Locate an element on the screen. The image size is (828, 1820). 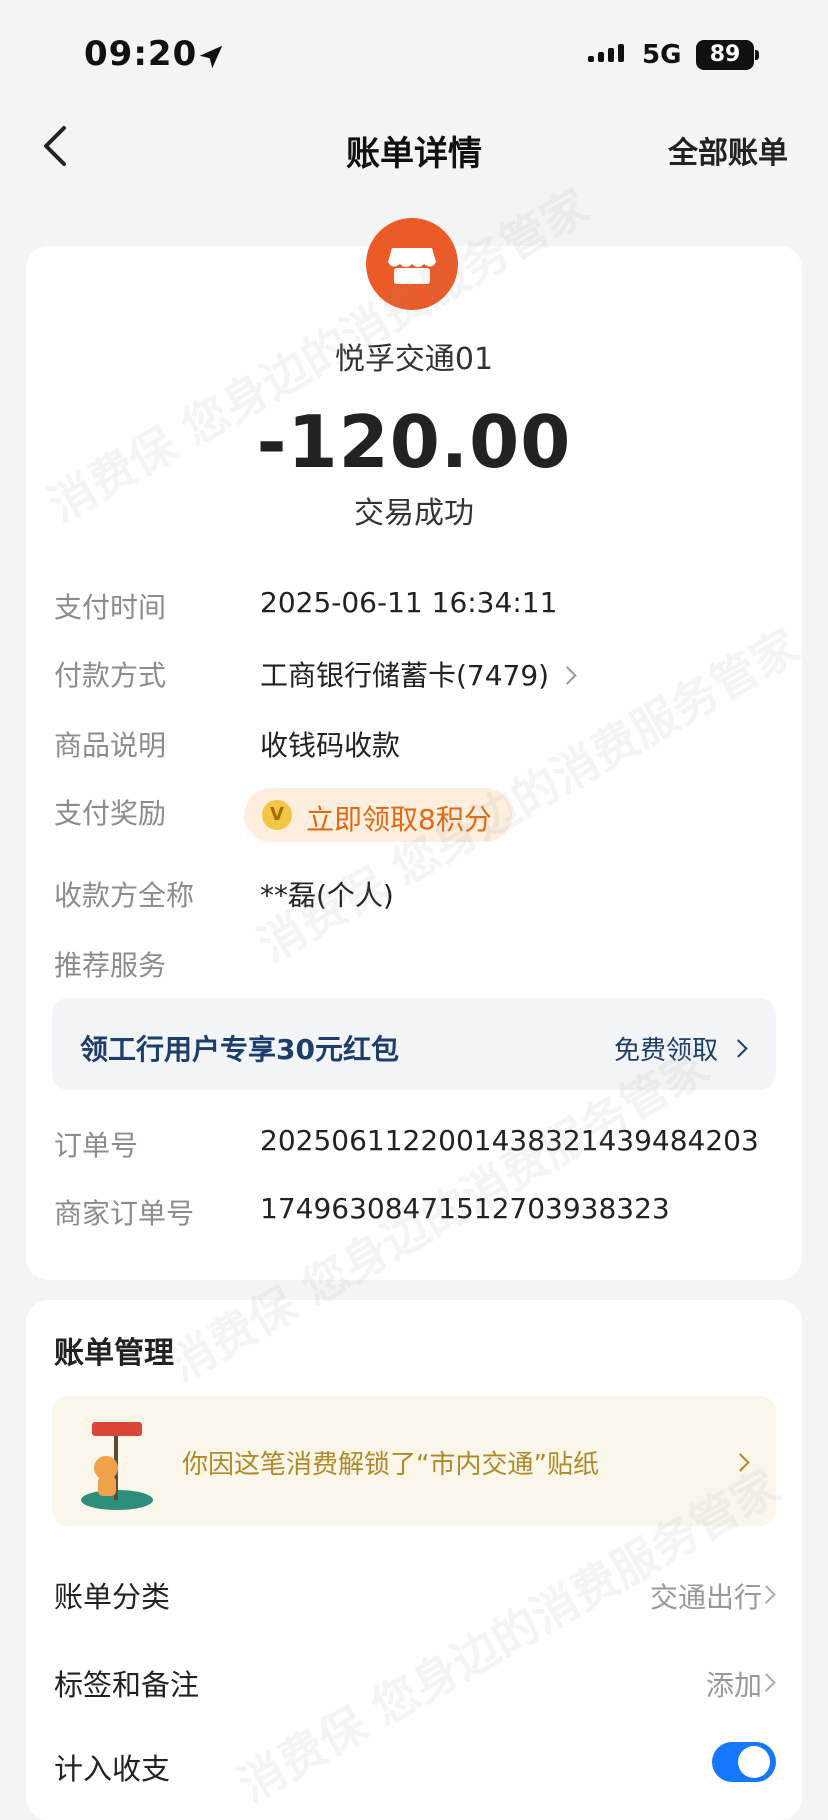
reward-label: 支付奖励 is located at coordinates (110, 813).